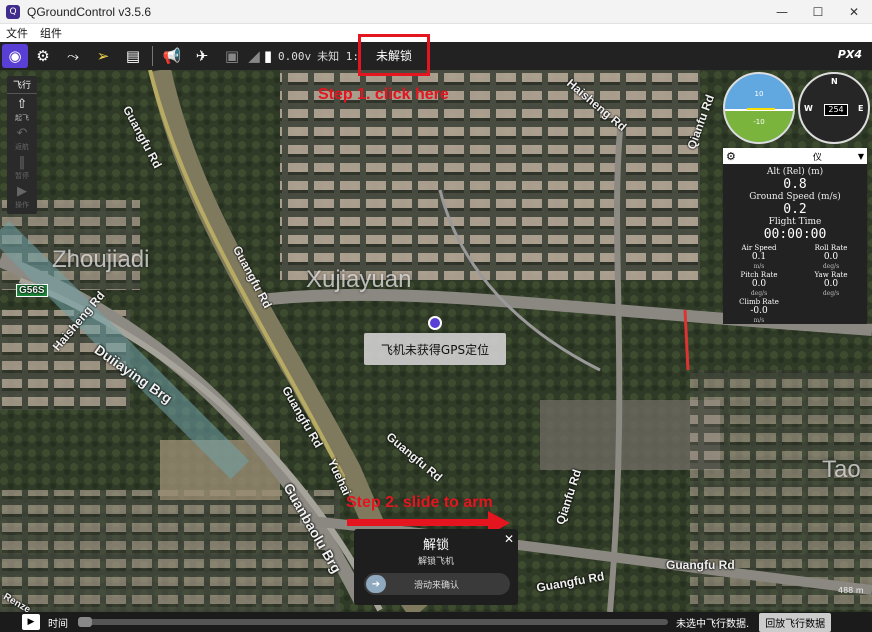 The width and height of the screenshot is (872, 632). What do you see at coordinates (851, 590) in the screenshot?
I see `map-scale: 488 m` at bounding box center [851, 590].